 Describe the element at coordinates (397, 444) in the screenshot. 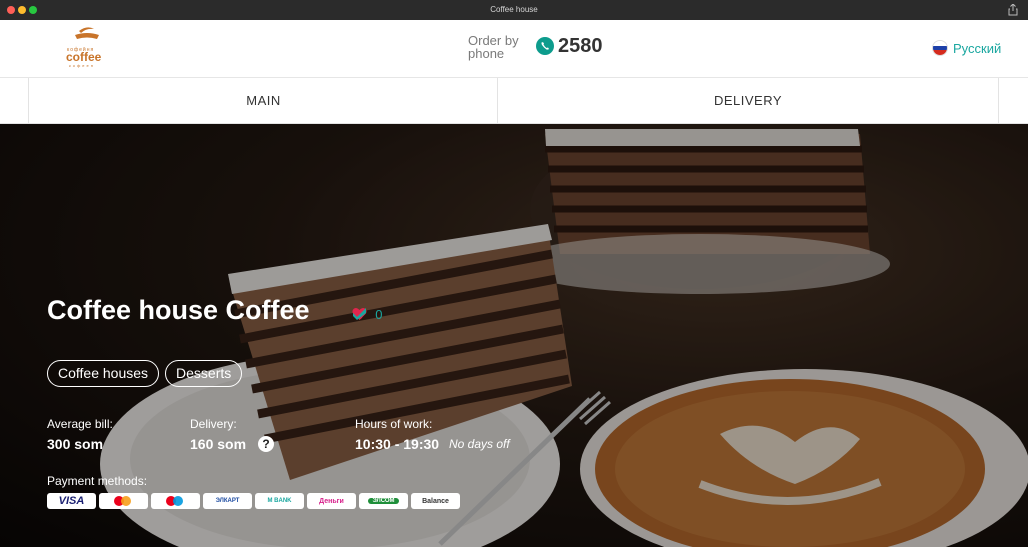

I see `hours-value: 10:30 - 19:30` at that location.